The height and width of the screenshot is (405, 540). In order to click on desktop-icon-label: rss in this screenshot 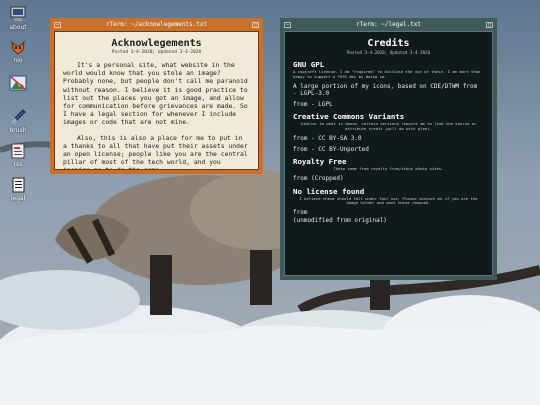, I will do `click(18, 164)`.